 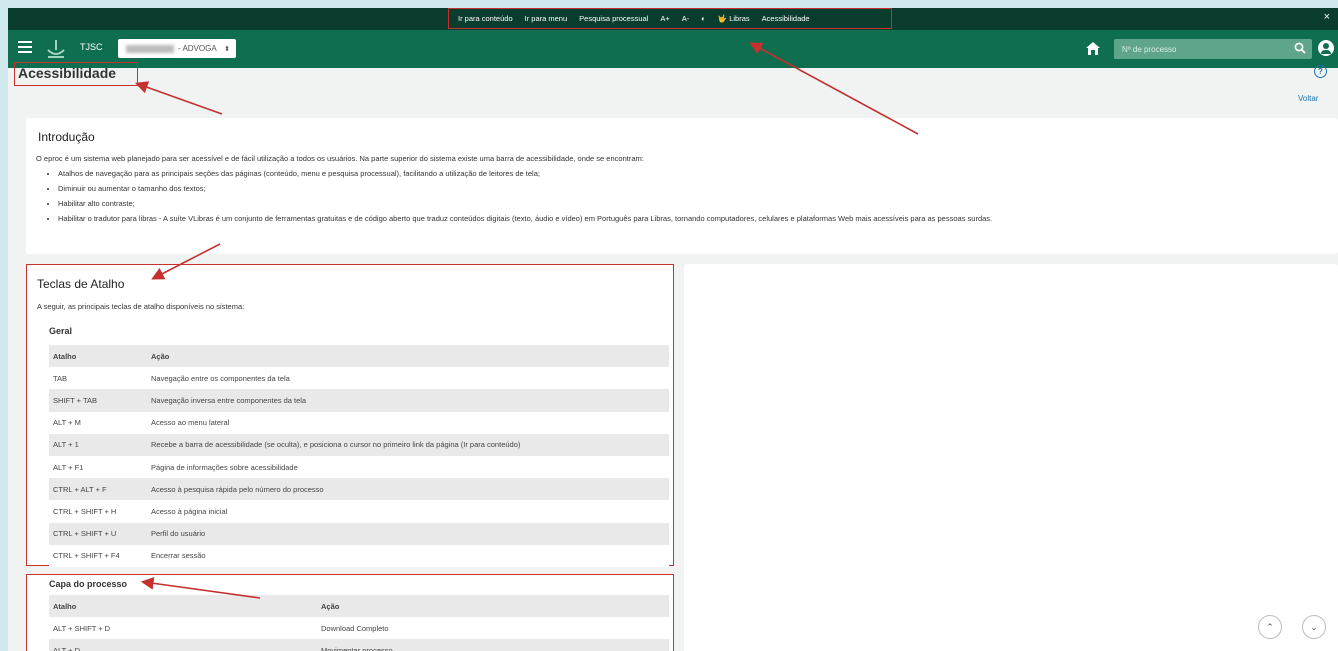 I want to click on scroll-up-button: ⌃, so click(x=1270, y=627).